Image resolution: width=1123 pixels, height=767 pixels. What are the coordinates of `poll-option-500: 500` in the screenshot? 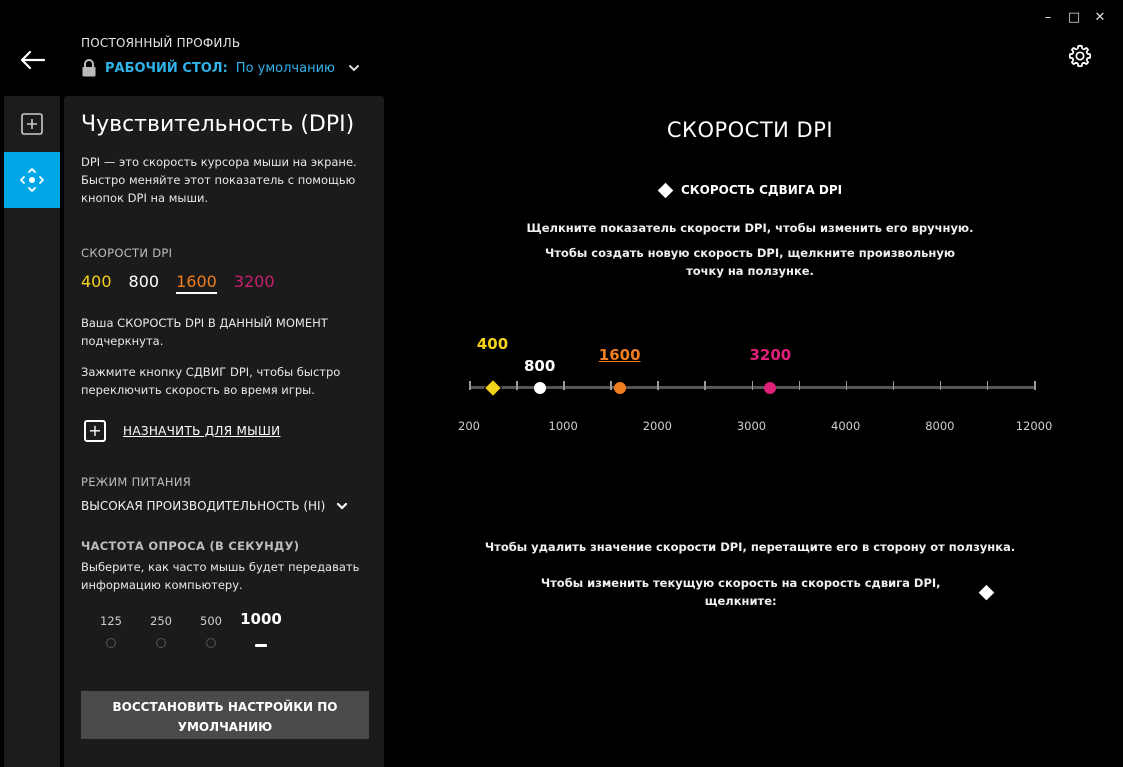 It's located at (211, 628).